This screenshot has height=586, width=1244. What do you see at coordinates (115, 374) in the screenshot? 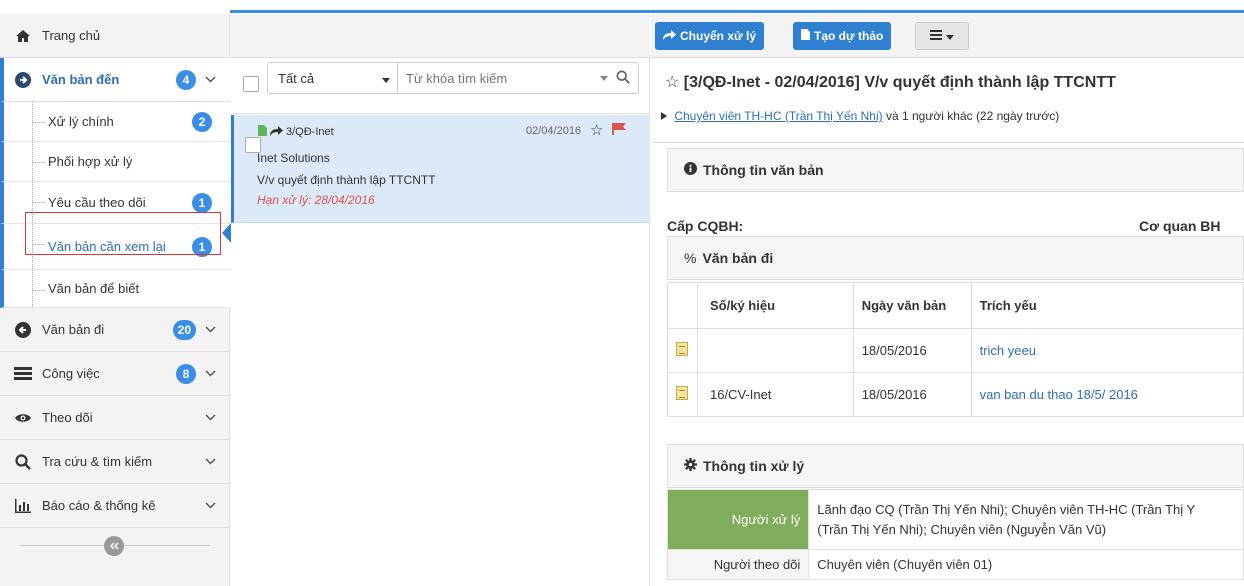
I see `sidebar-item-tasks: Công việc 8` at bounding box center [115, 374].